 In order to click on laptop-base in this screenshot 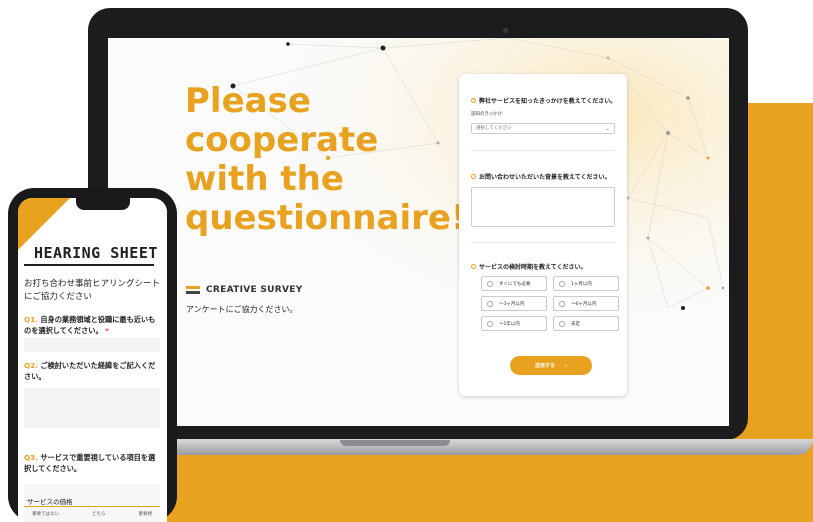, I will do `click(479, 447)`.